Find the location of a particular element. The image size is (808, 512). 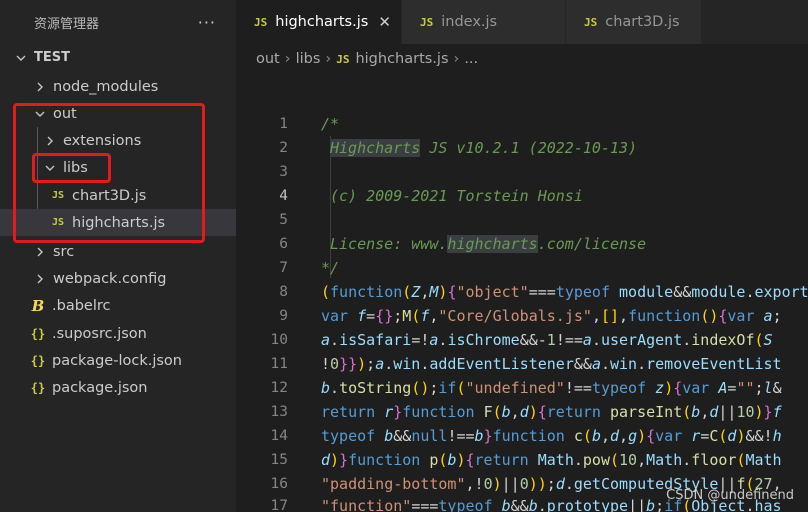

comment-text: JS v10.2.1 (2022-10-13) is located at coordinates (529, 148).